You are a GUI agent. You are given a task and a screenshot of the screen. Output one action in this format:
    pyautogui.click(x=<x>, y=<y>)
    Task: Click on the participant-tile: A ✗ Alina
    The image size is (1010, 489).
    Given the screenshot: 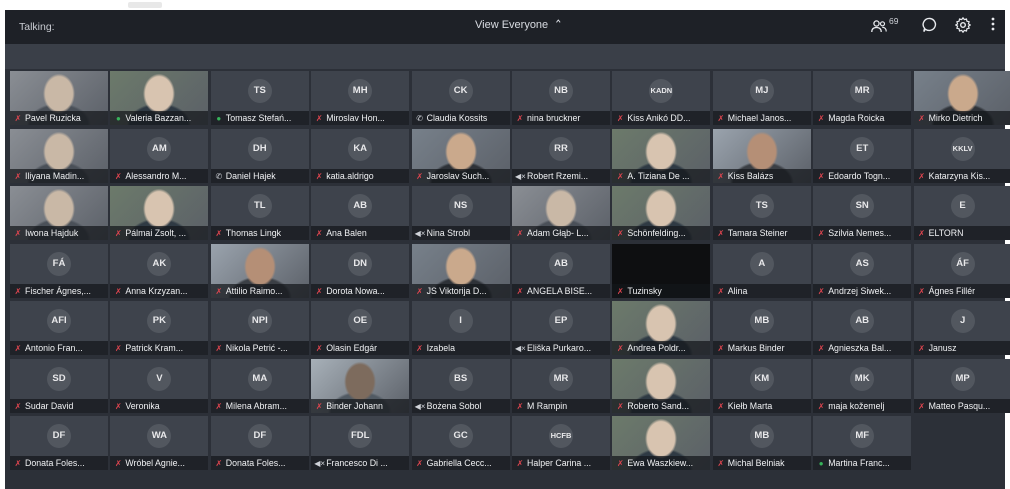 What is the action you would take?
    pyautogui.click(x=761, y=270)
    